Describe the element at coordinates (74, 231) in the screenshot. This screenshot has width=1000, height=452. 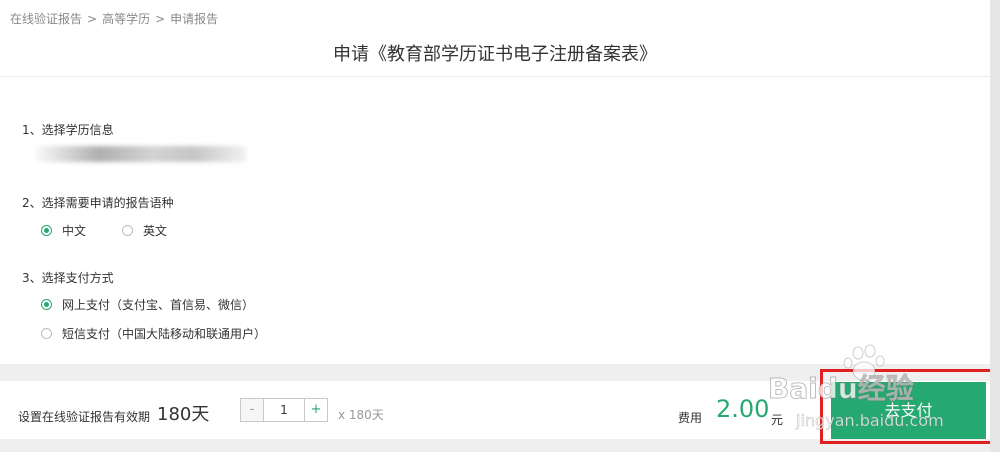
I see `language-option-label: 中文` at that location.